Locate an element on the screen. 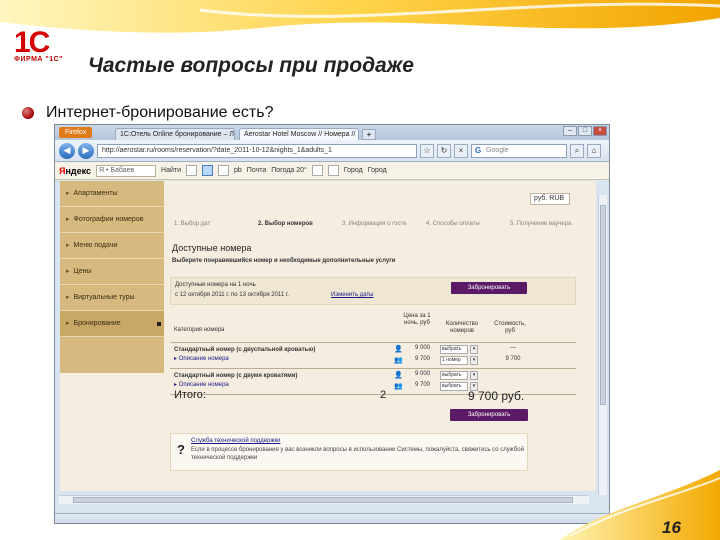 Image resolution: width=720 pixels, height=540 pixels. sidebar-item-apartments: Апартаменты is located at coordinates (112, 194).